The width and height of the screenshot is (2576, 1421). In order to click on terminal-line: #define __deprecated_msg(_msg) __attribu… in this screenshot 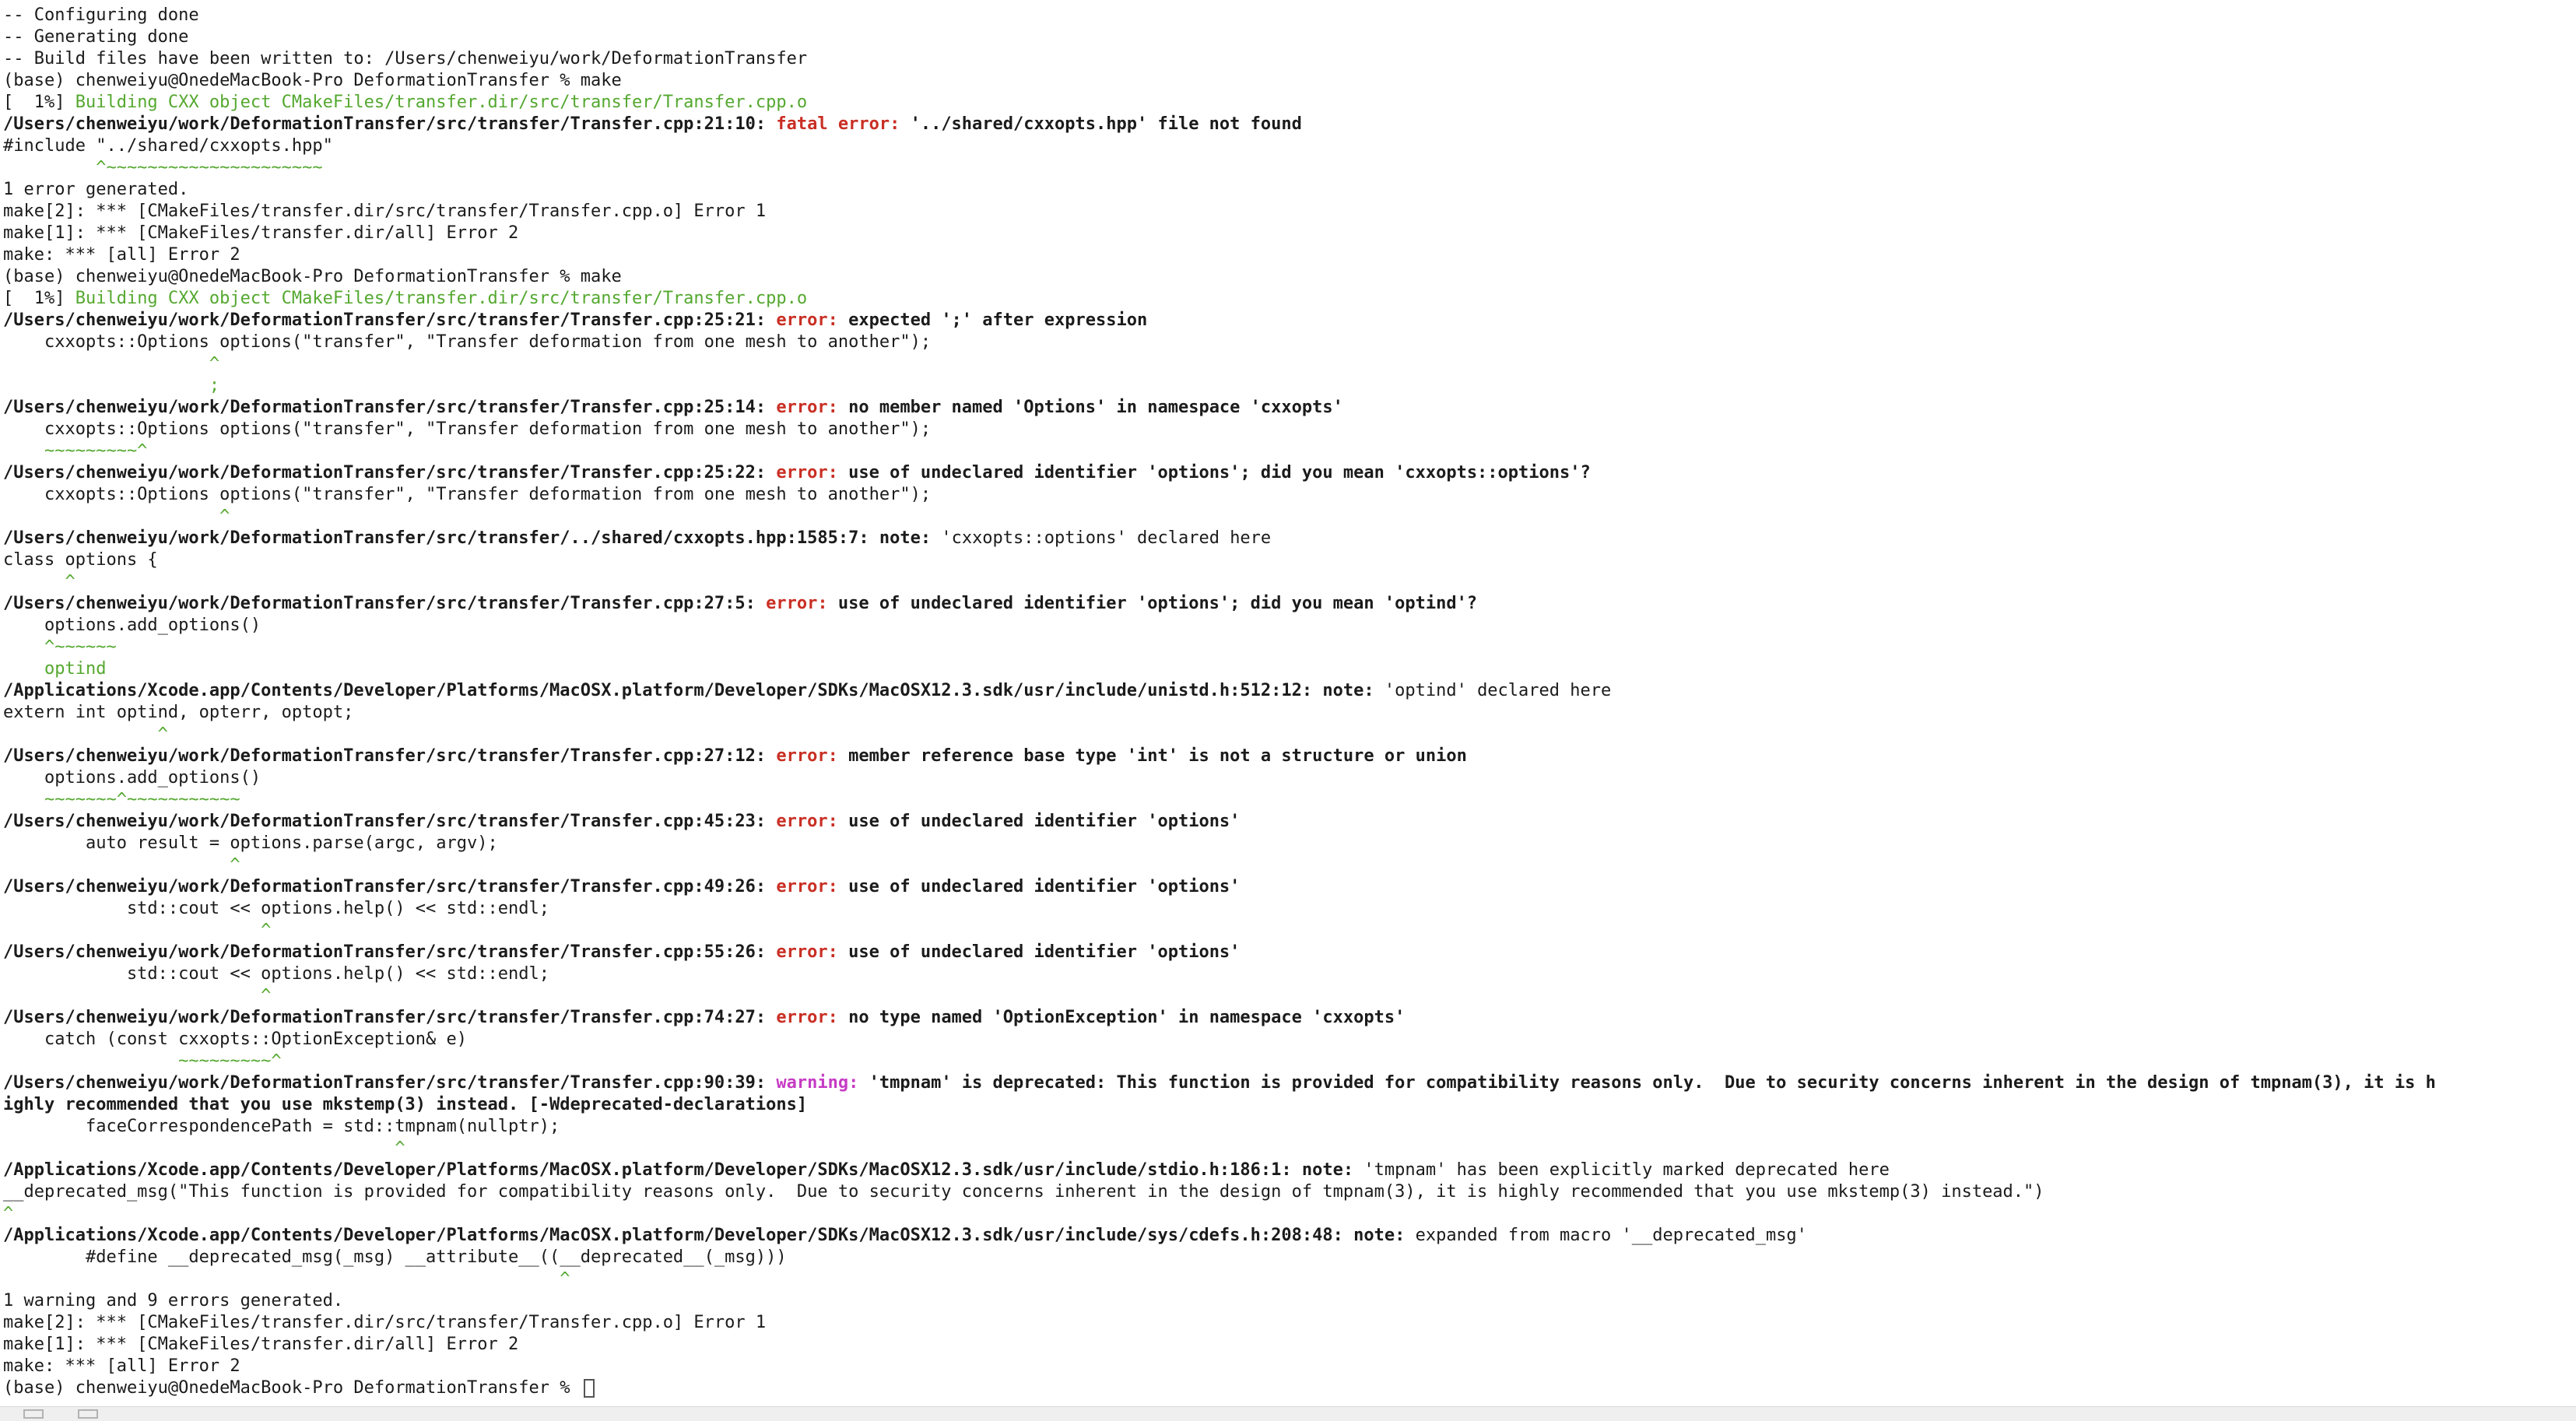, I will do `click(1287, 1258)`.